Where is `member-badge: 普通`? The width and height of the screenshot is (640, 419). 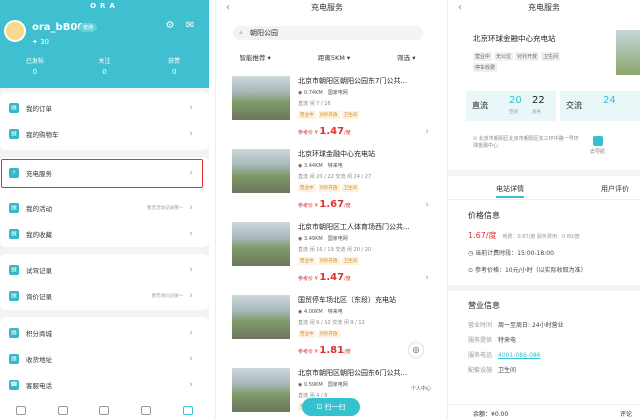 member-badge: 普通 is located at coordinates (88, 27).